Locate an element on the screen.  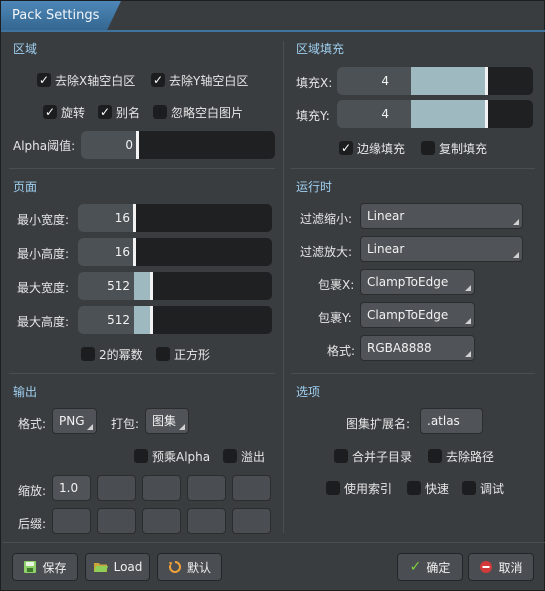
duplicate-padding-label: 复制填充 is located at coordinates (463, 148).